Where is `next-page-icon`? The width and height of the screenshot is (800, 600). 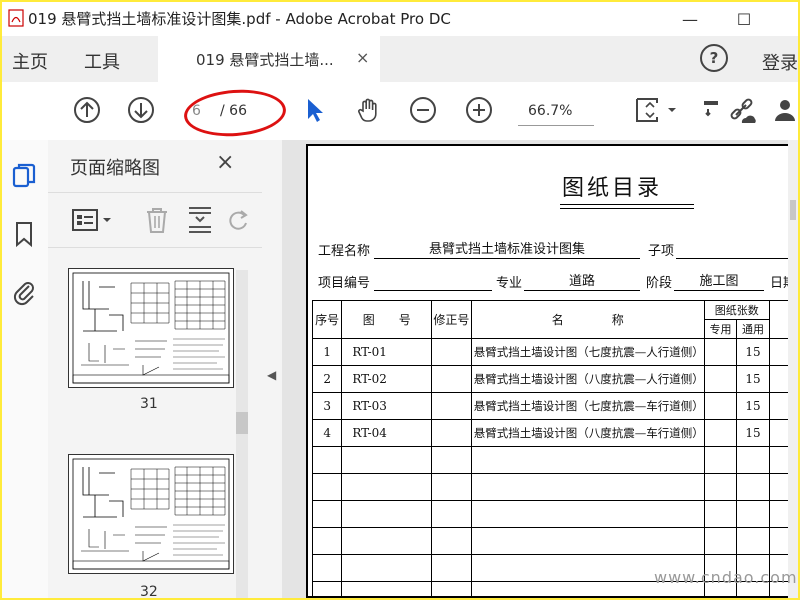
next-page-icon is located at coordinates (141, 110).